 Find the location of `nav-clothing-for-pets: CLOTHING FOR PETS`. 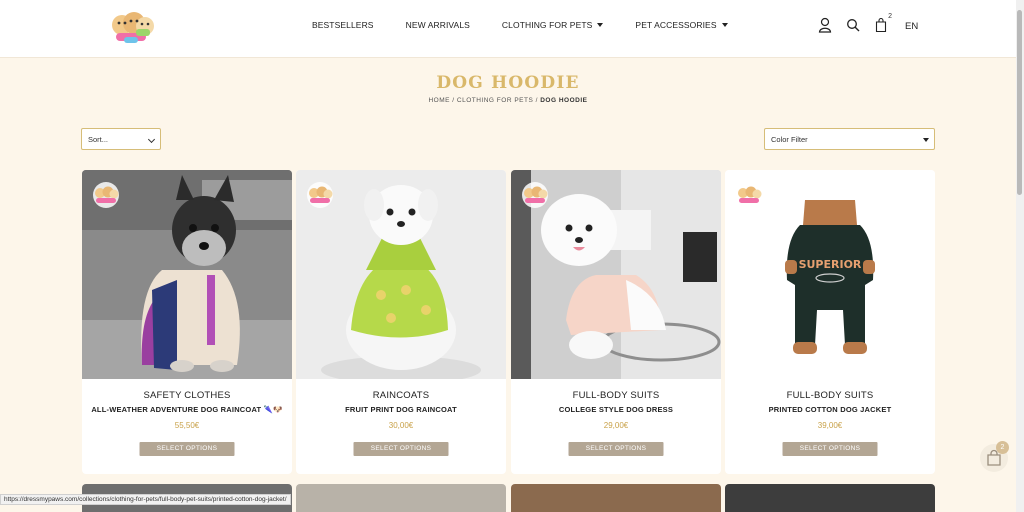

nav-clothing-for-pets: CLOTHING FOR PETS is located at coordinates (553, 25).